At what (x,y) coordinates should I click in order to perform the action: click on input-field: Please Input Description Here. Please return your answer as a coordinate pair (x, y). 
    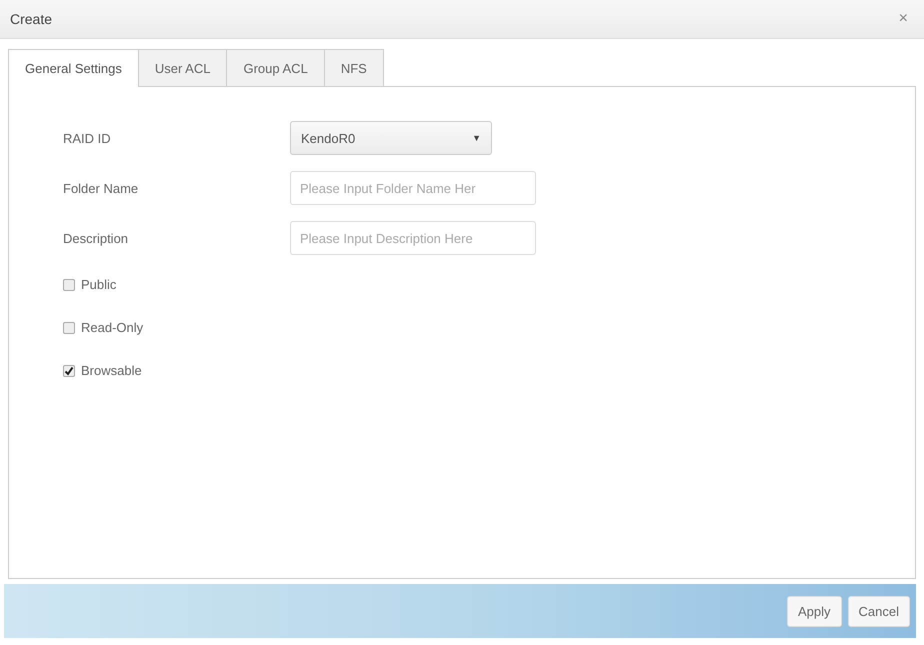
    Looking at the image, I should click on (413, 238).